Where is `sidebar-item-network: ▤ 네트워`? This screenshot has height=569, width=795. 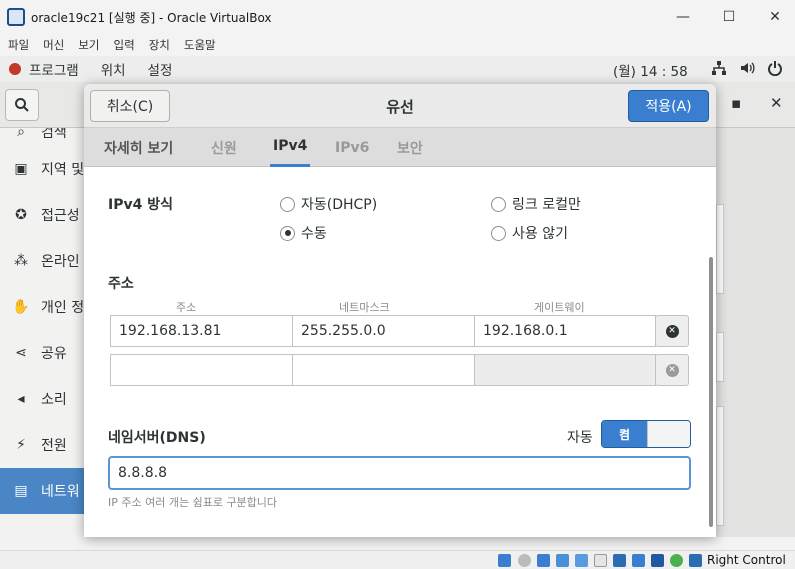 sidebar-item-network: ▤ 네트워 is located at coordinates (45, 491).